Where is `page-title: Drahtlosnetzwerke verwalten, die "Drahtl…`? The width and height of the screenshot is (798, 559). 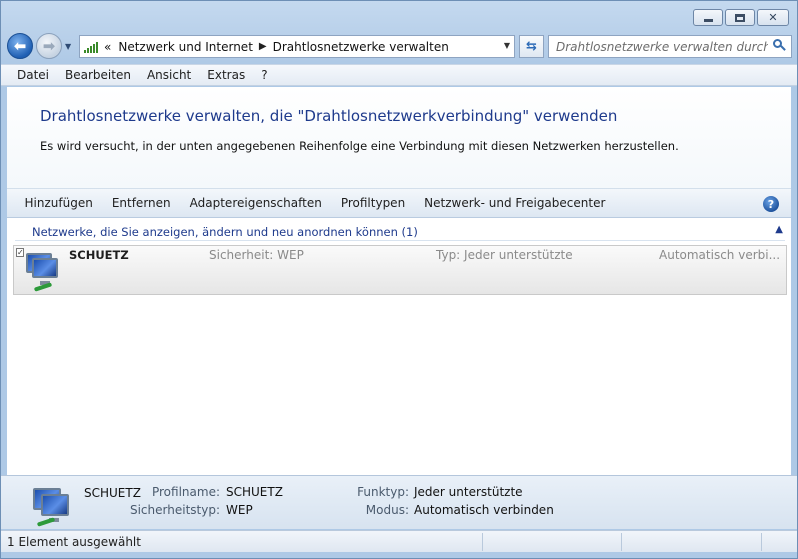 page-title: Drahtlosnetzwerke verwalten, die "Drahtl… is located at coordinates (329, 116).